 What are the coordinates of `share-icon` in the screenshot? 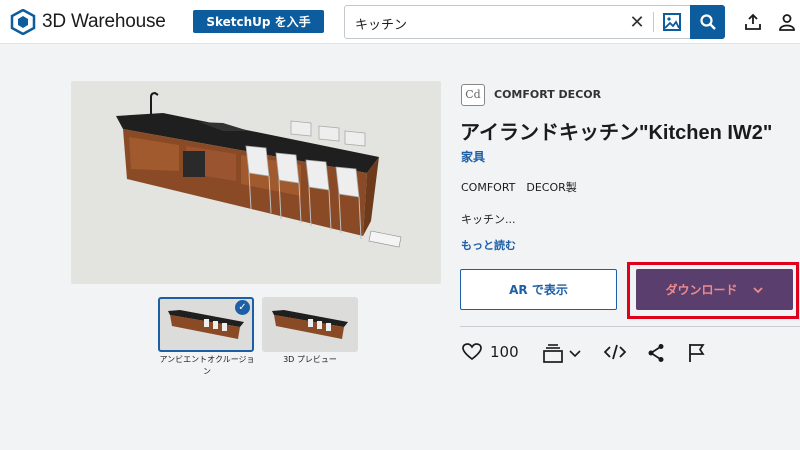 It's located at (656, 353).